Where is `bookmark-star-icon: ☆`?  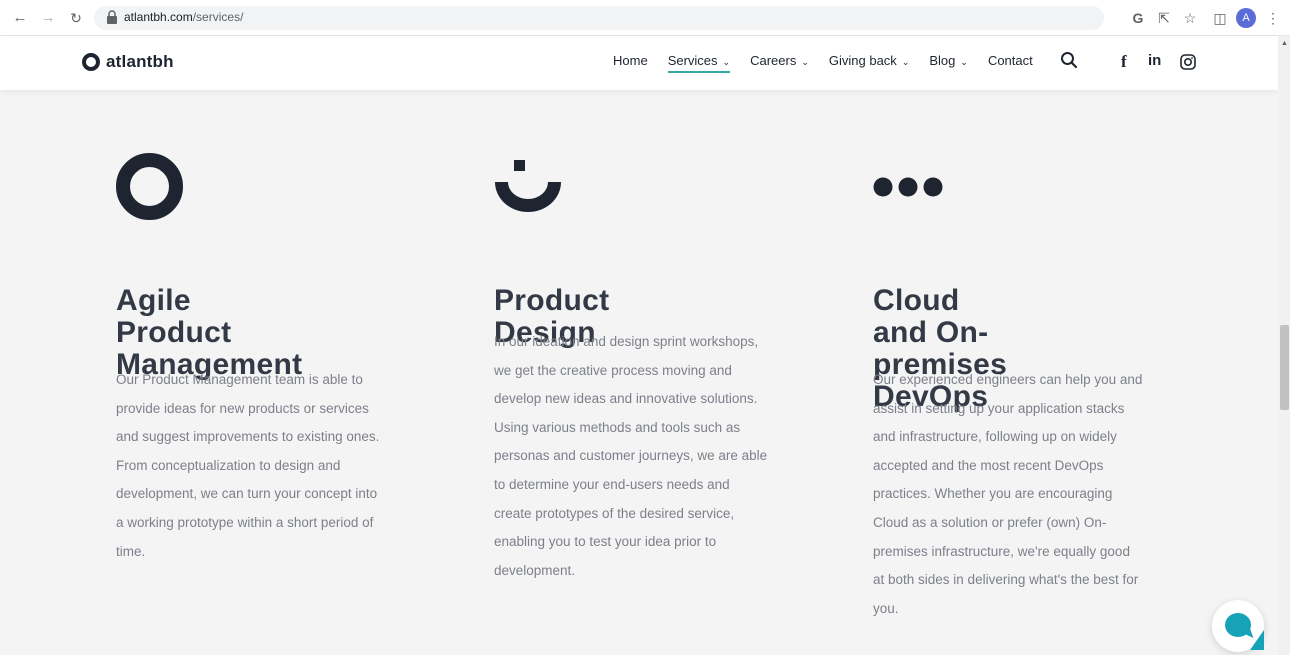
bookmark-star-icon: ☆ is located at coordinates (1190, 18).